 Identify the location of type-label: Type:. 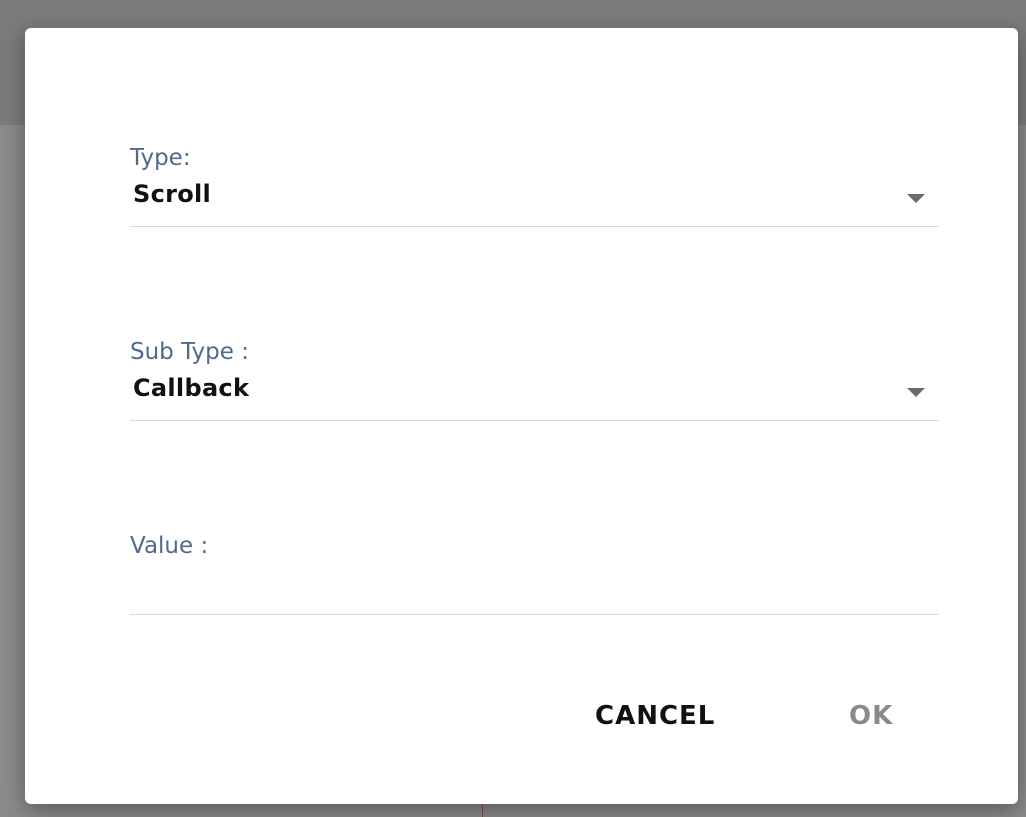
(160, 158).